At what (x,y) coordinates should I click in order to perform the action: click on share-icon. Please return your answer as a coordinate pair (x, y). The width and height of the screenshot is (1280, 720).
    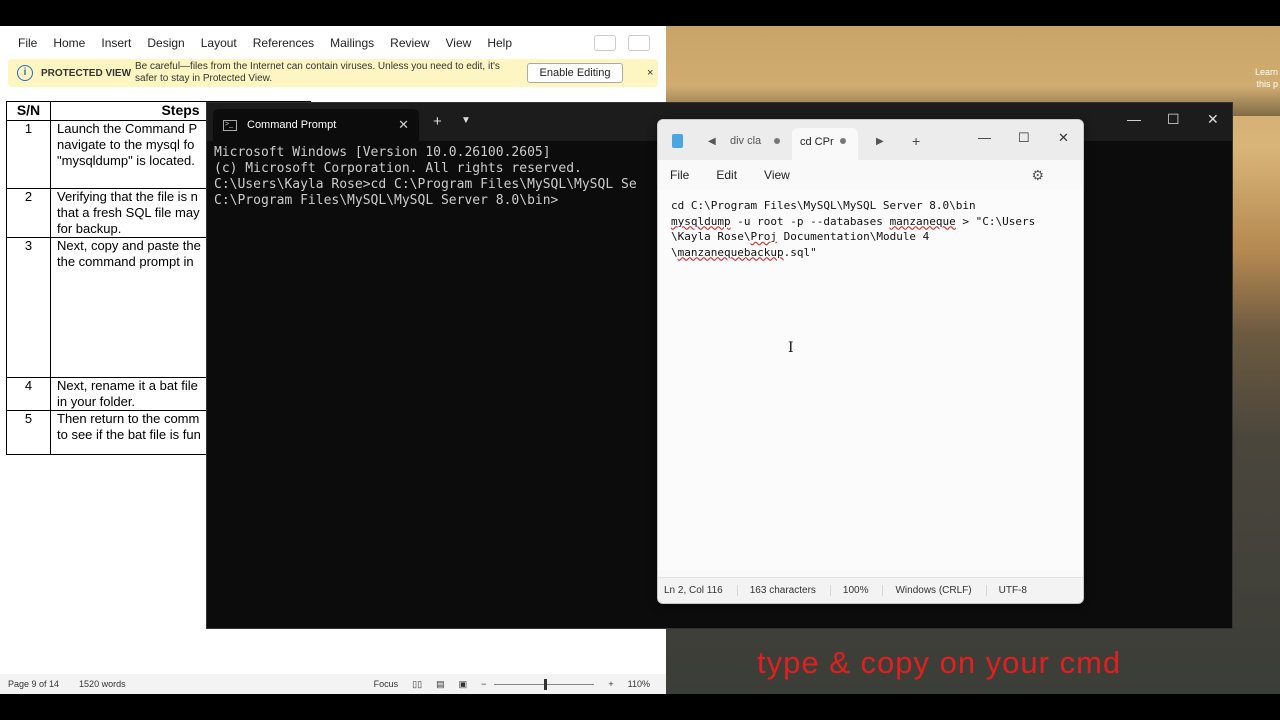
    Looking at the image, I should click on (639, 43).